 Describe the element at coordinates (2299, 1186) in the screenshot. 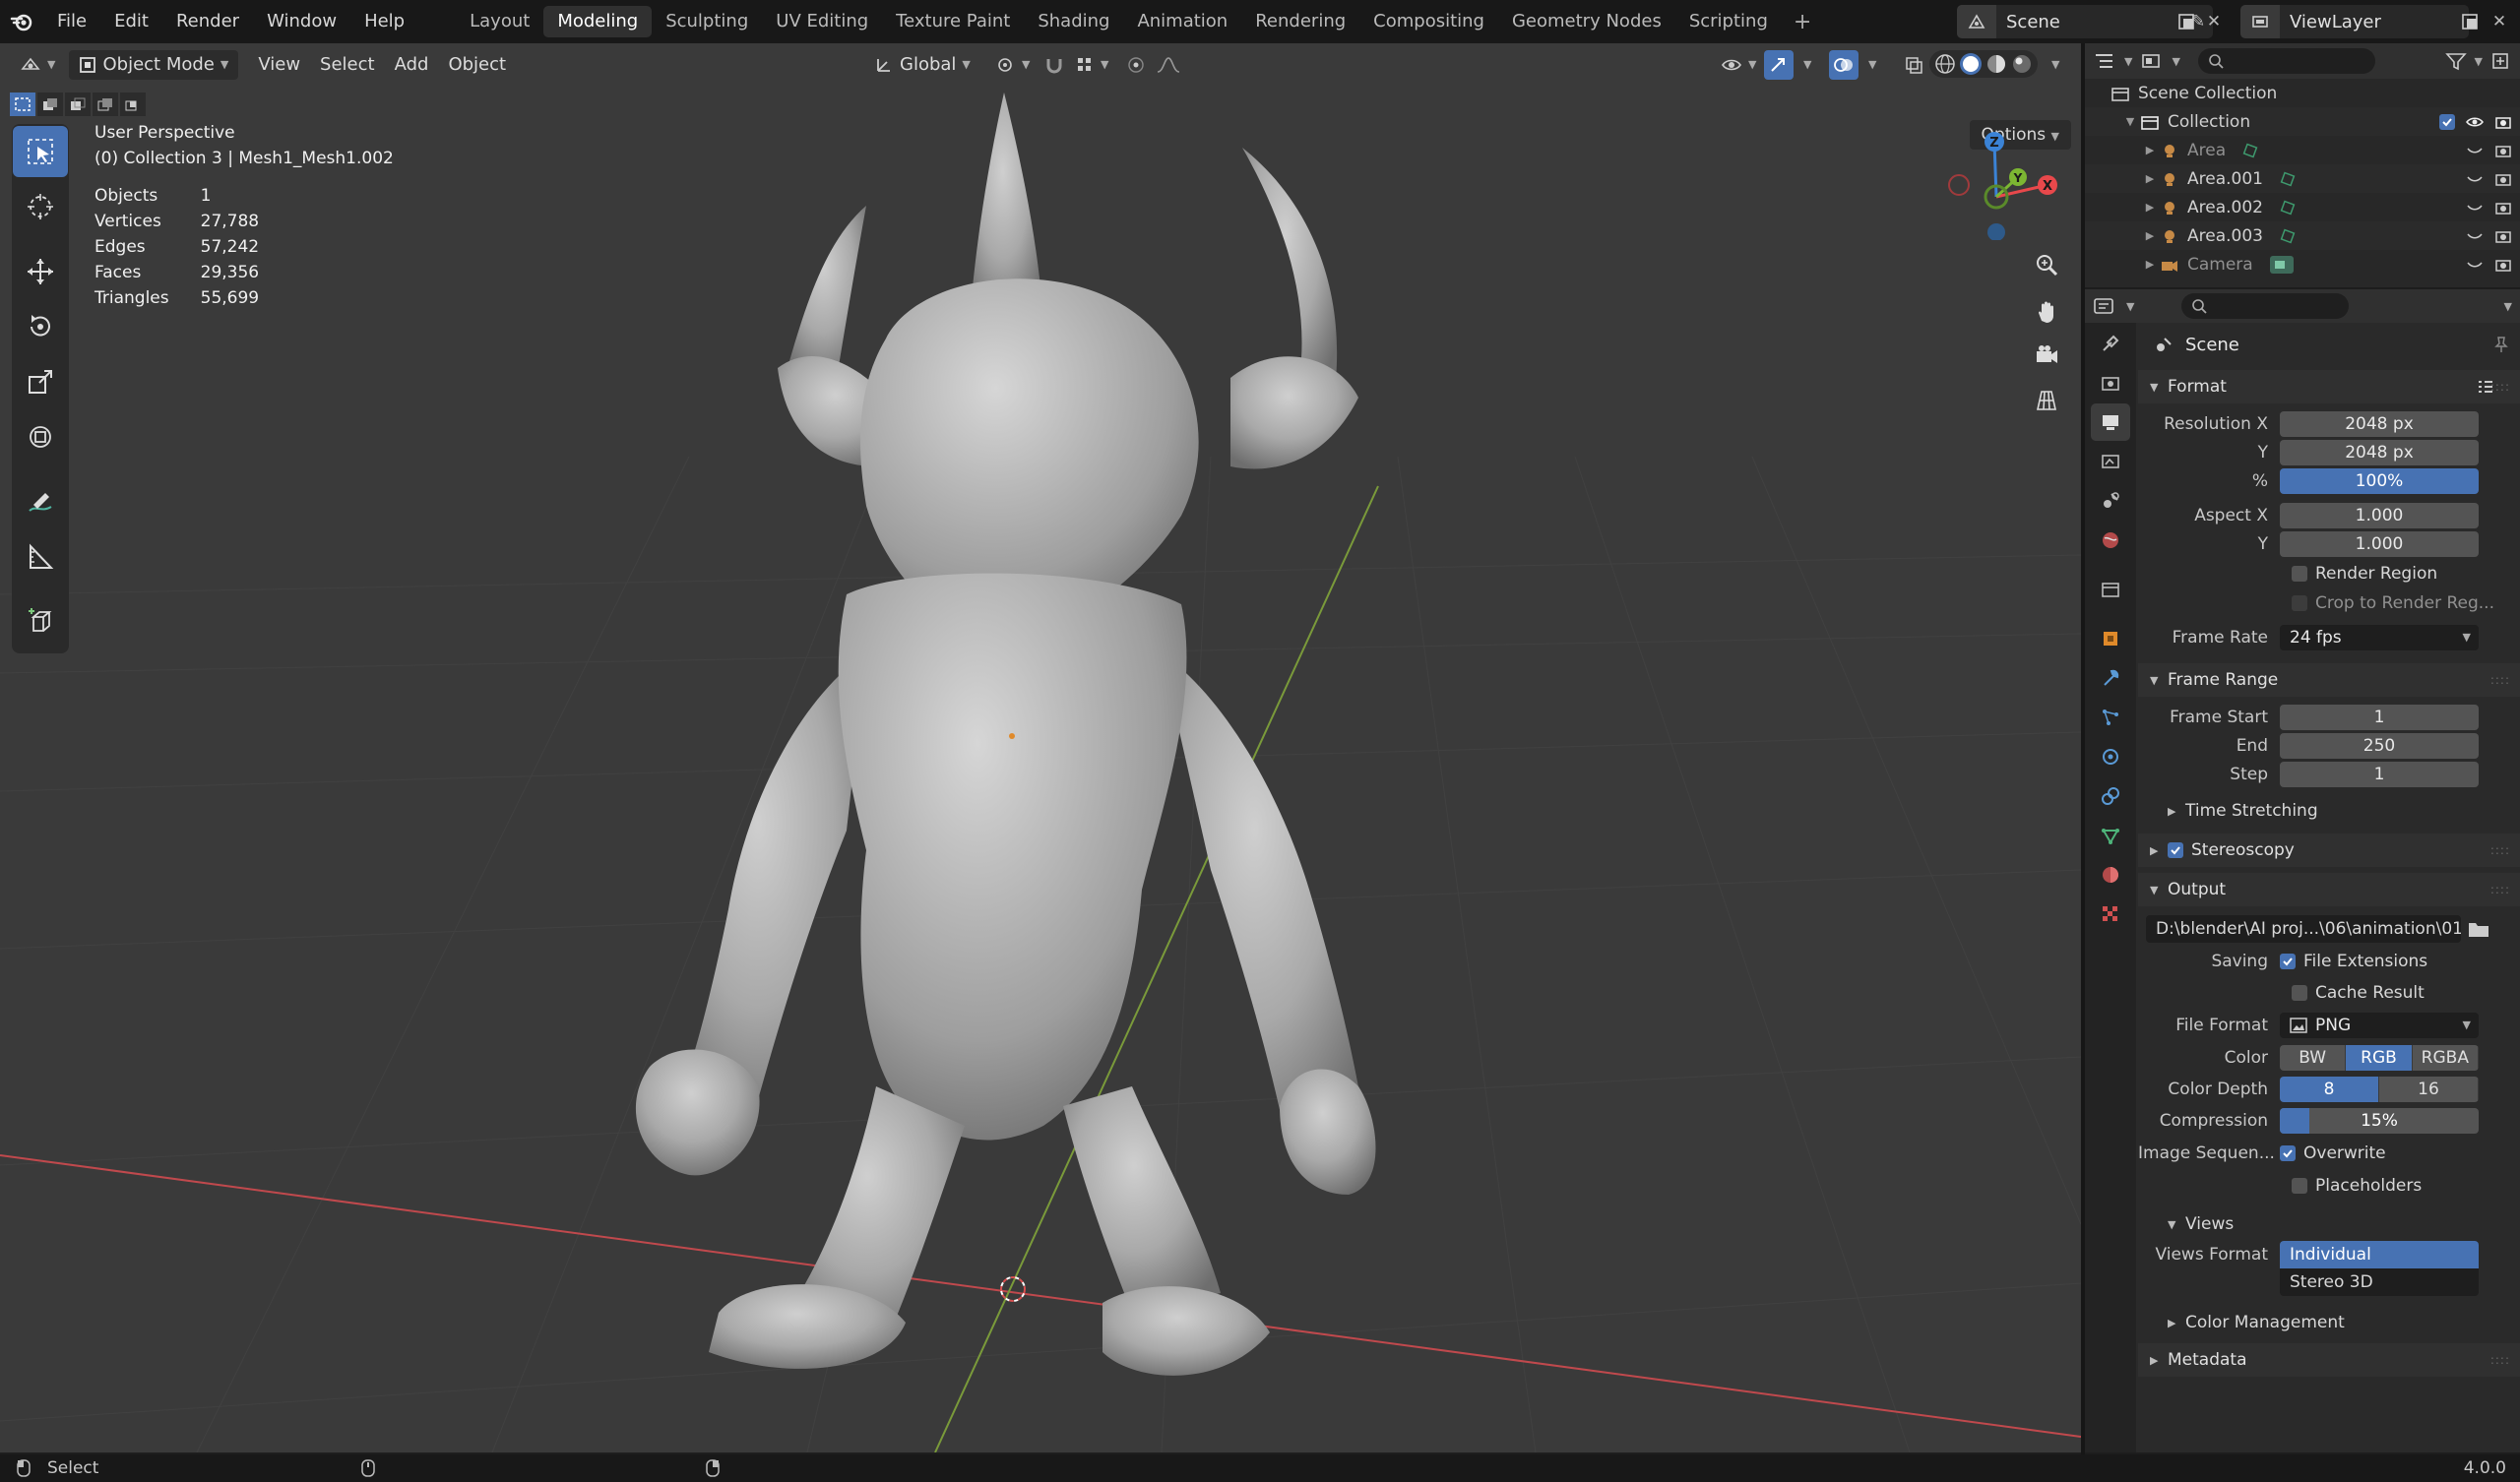

I see `placeholders-checkbox` at that location.